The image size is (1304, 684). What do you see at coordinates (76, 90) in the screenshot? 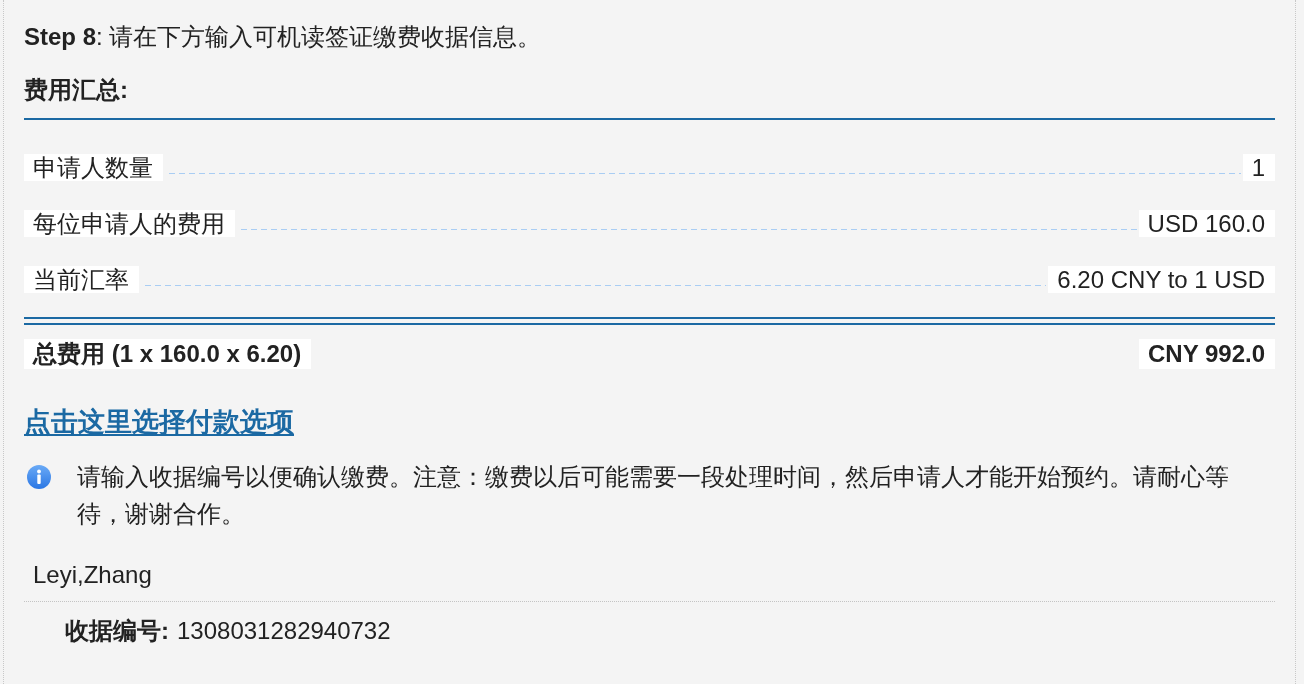
I see `fee-summary-heading: 费用汇总:` at bounding box center [76, 90].